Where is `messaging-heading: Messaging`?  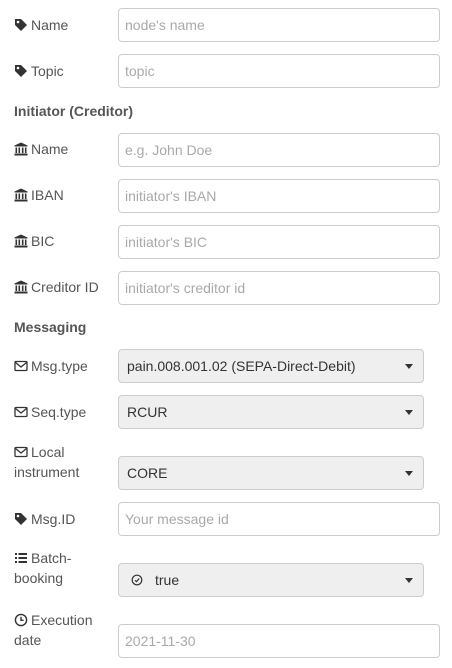
messaging-heading: Messaging is located at coordinates (50, 327).